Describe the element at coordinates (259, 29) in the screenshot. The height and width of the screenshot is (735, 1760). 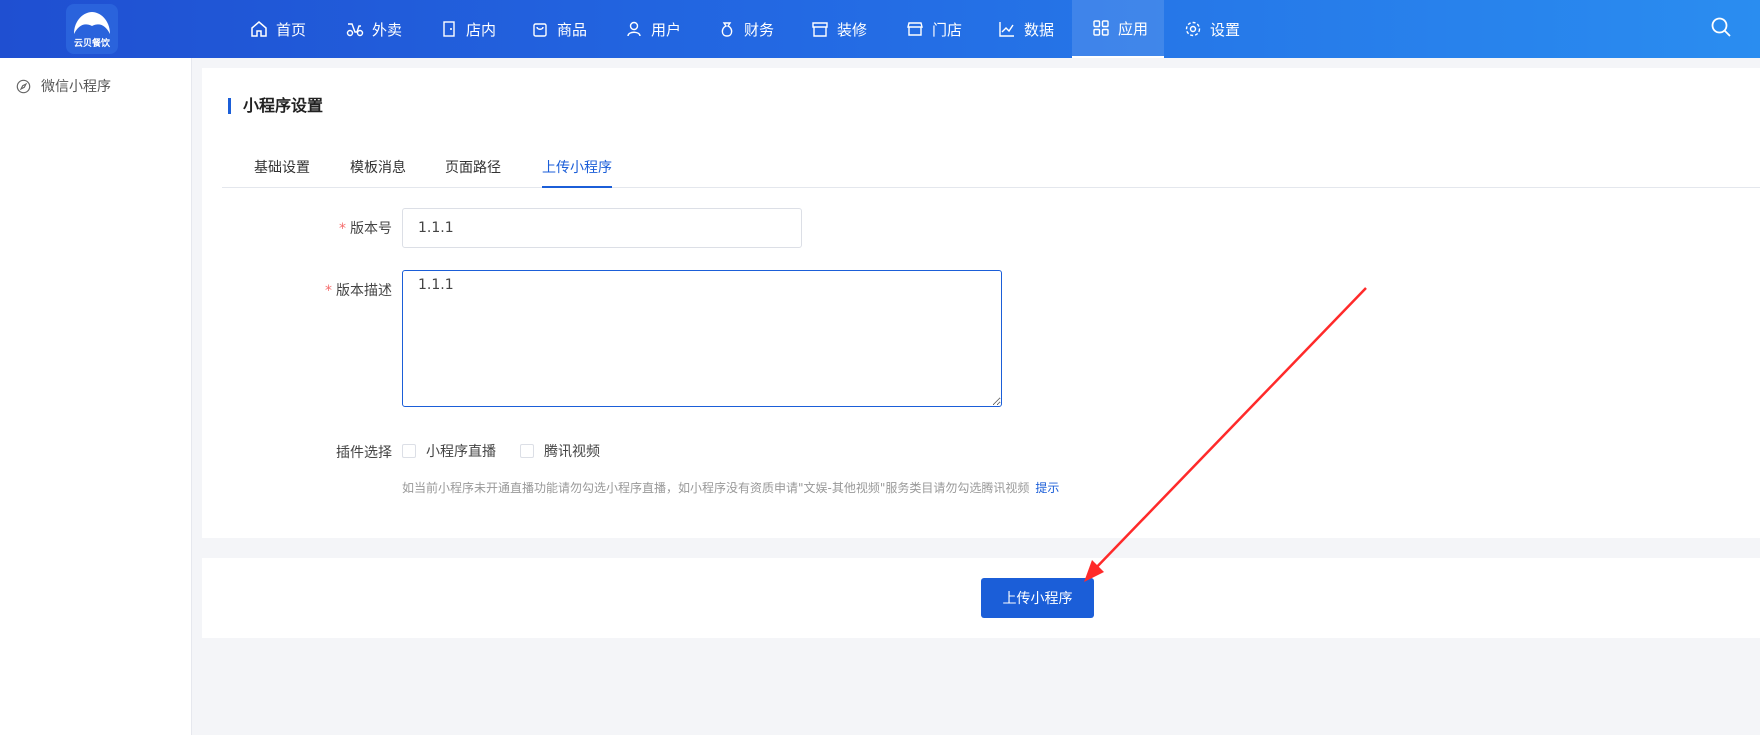
I see `home-icon` at that location.